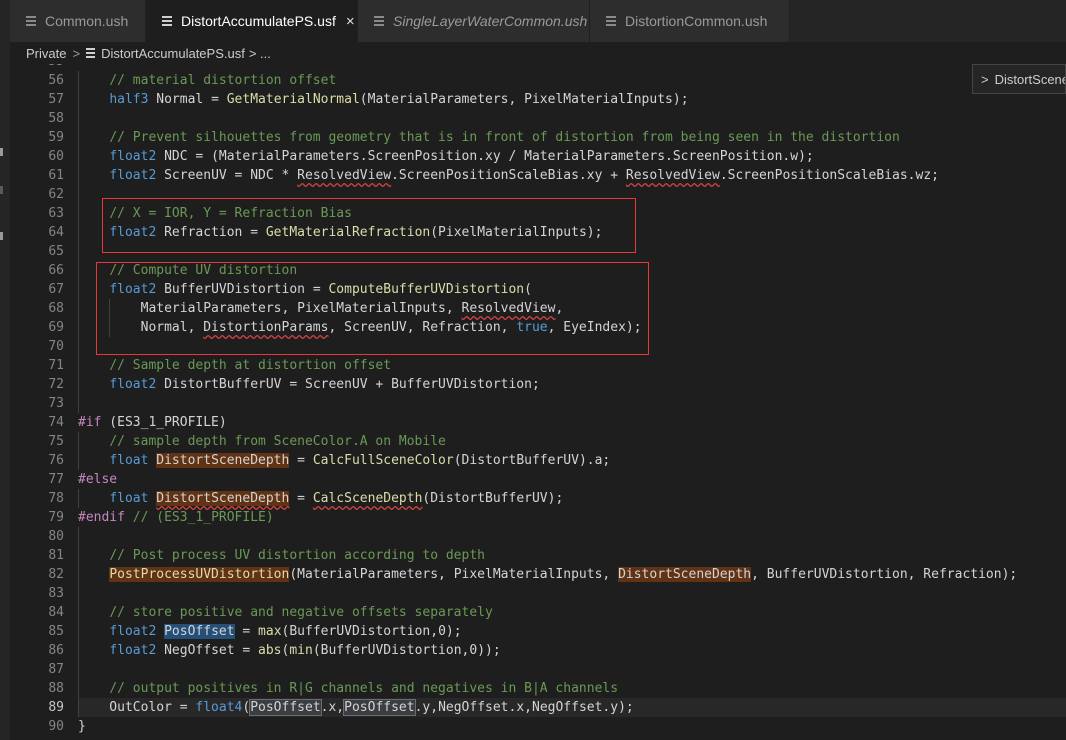 The height and width of the screenshot is (740, 1066). What do you see at coordinates (56, 251) in the screenshot?
I see `line-number: 65` at bounding box center [56, 251].